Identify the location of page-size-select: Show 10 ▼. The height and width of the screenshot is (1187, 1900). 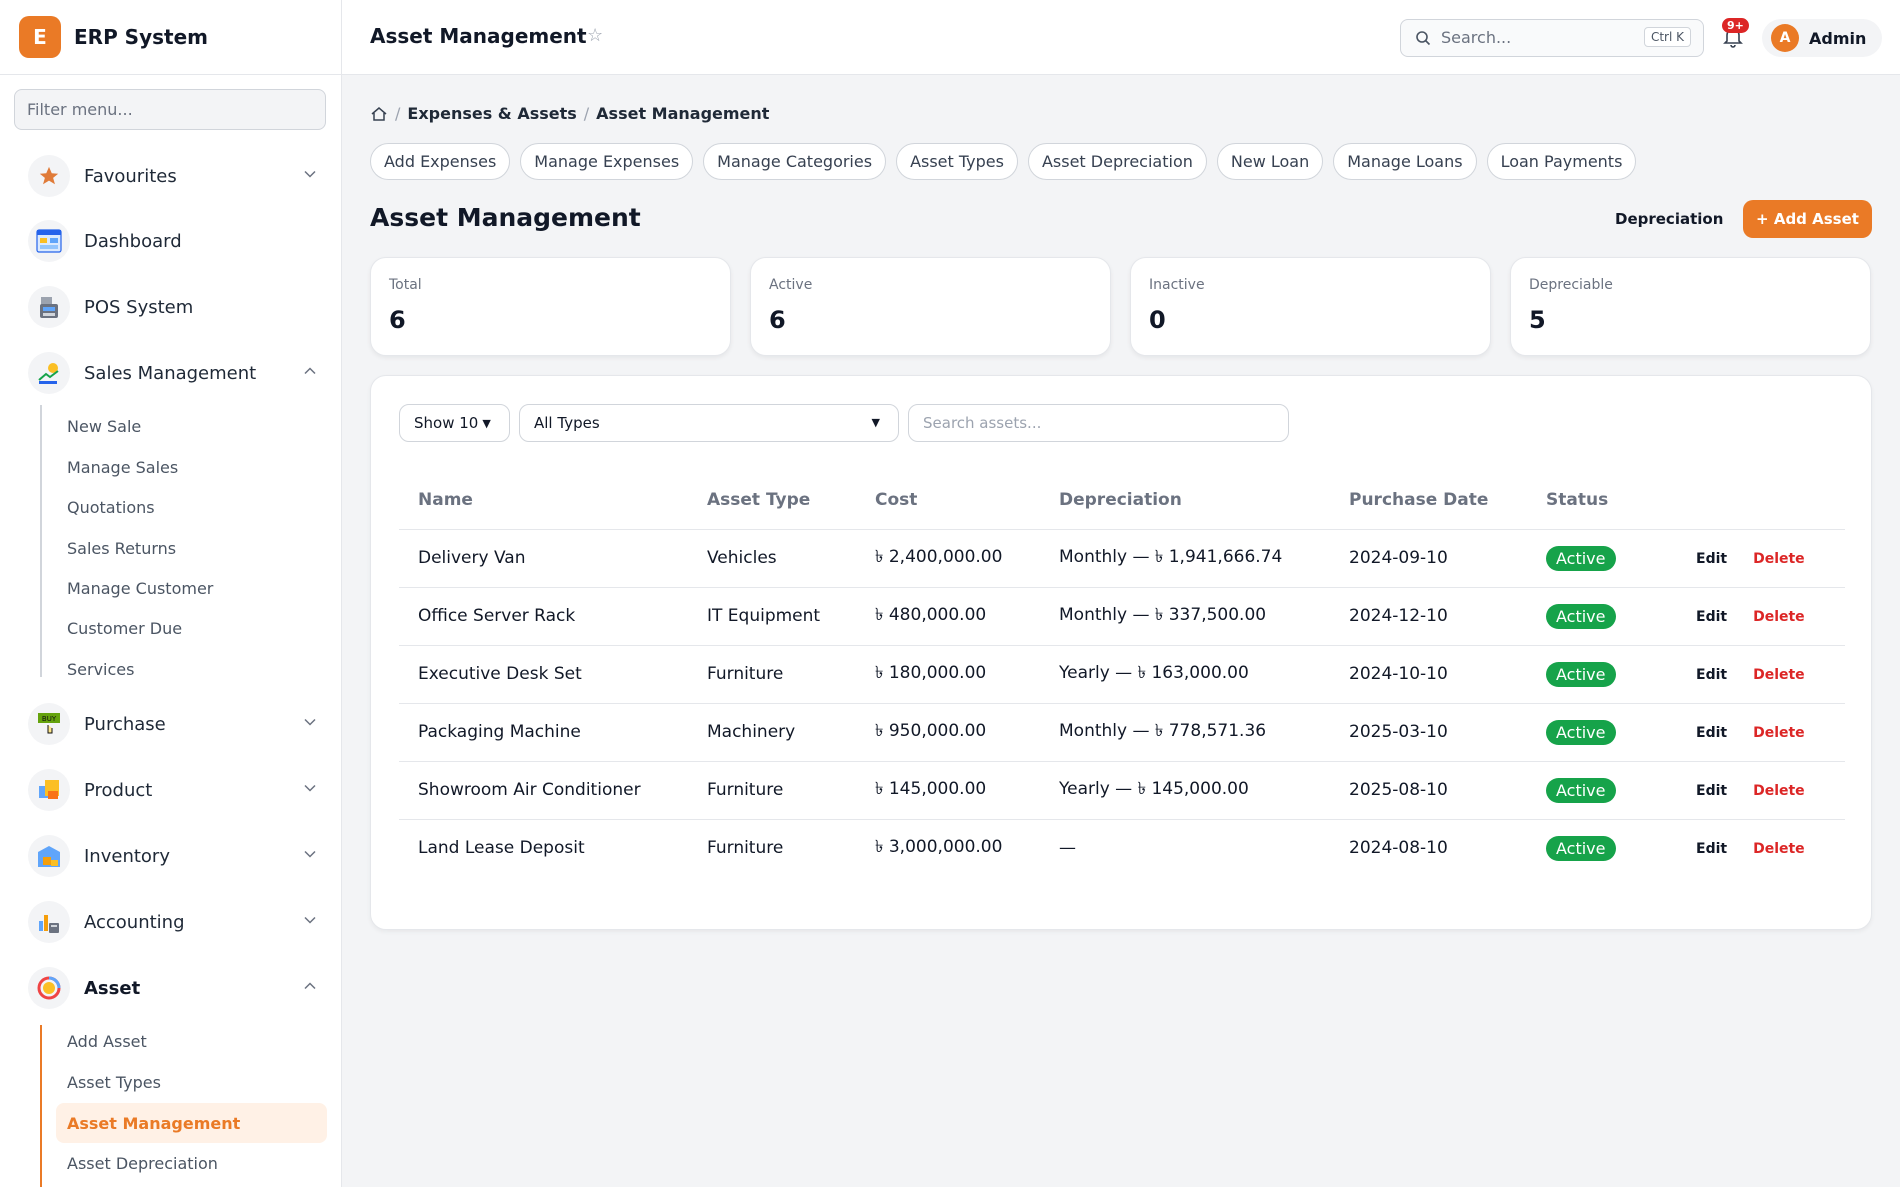
(454, 423).